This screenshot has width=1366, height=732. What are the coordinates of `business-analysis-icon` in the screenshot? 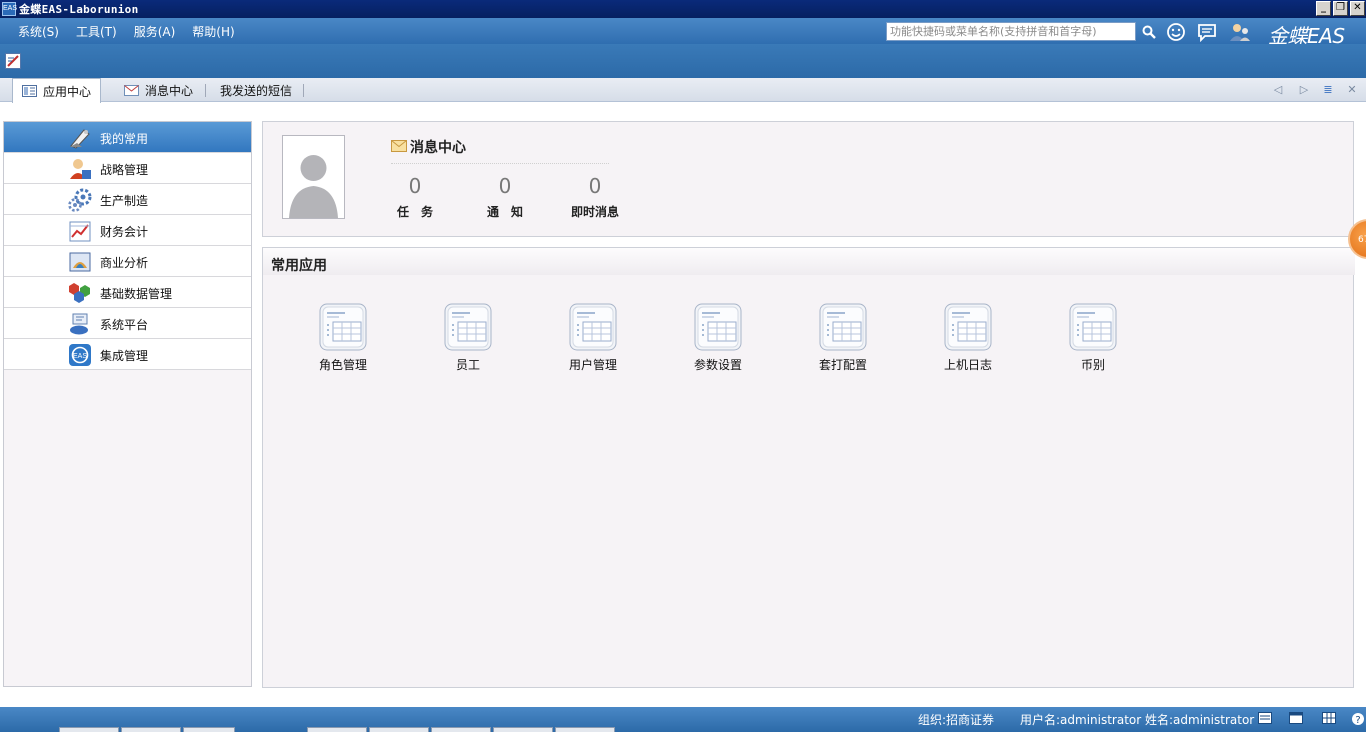 It's located at (80, 262).